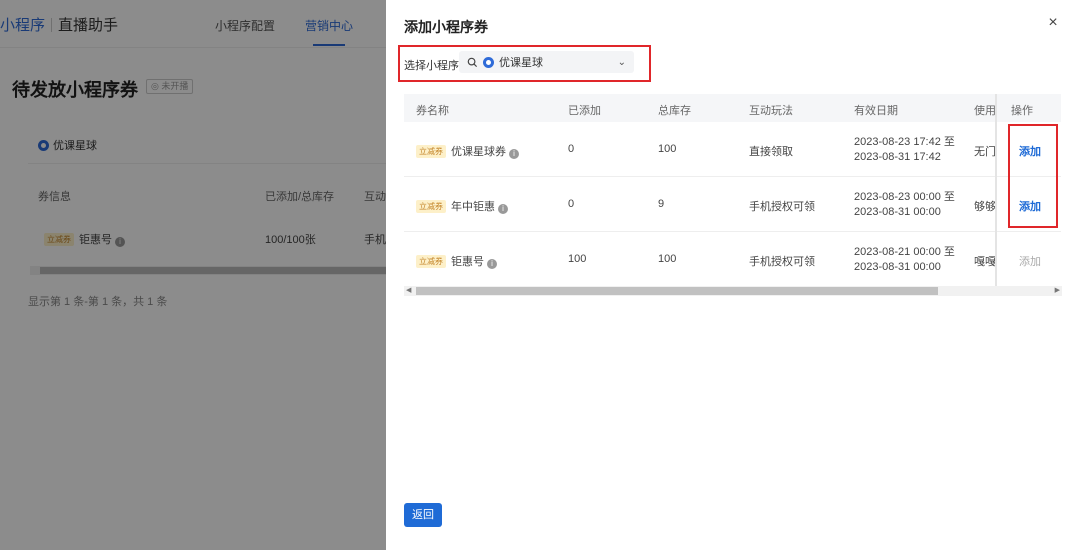 The height and width of the screenshot is (550, 1080). Describe the element at coordinates (1057, 291) in the screenshot. I see `scroll-right-icon: ▶` at that location.